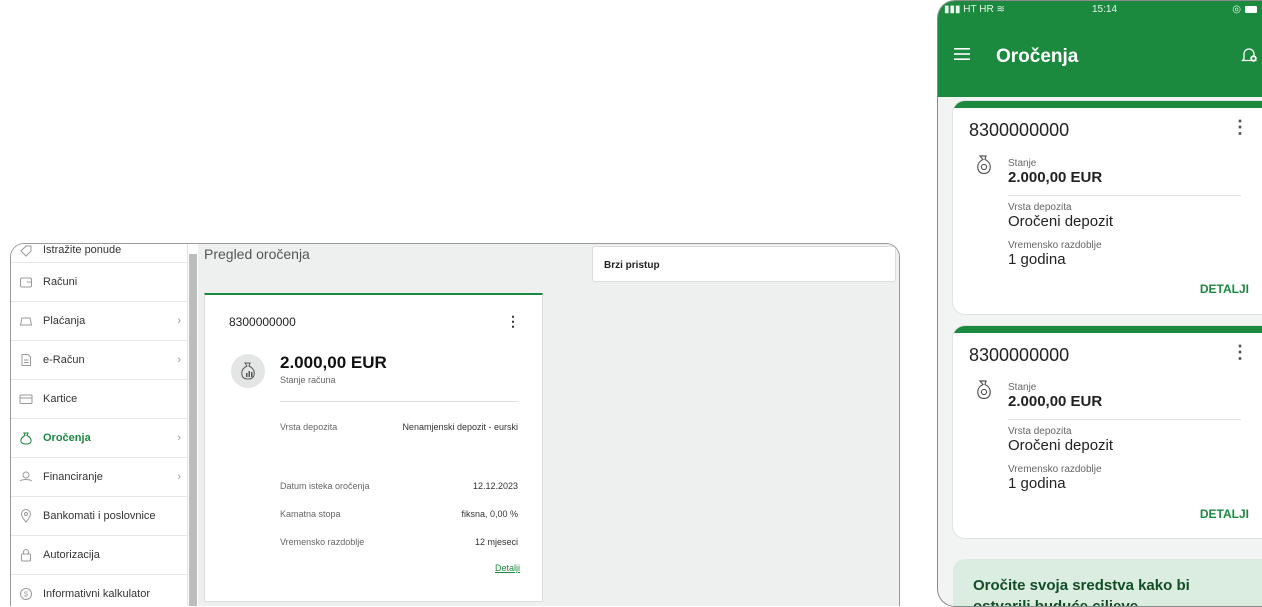 This screenshot has width=1262, height=607. I want to click on quick-access-panel: Brzi pristup, so click(744, 264).